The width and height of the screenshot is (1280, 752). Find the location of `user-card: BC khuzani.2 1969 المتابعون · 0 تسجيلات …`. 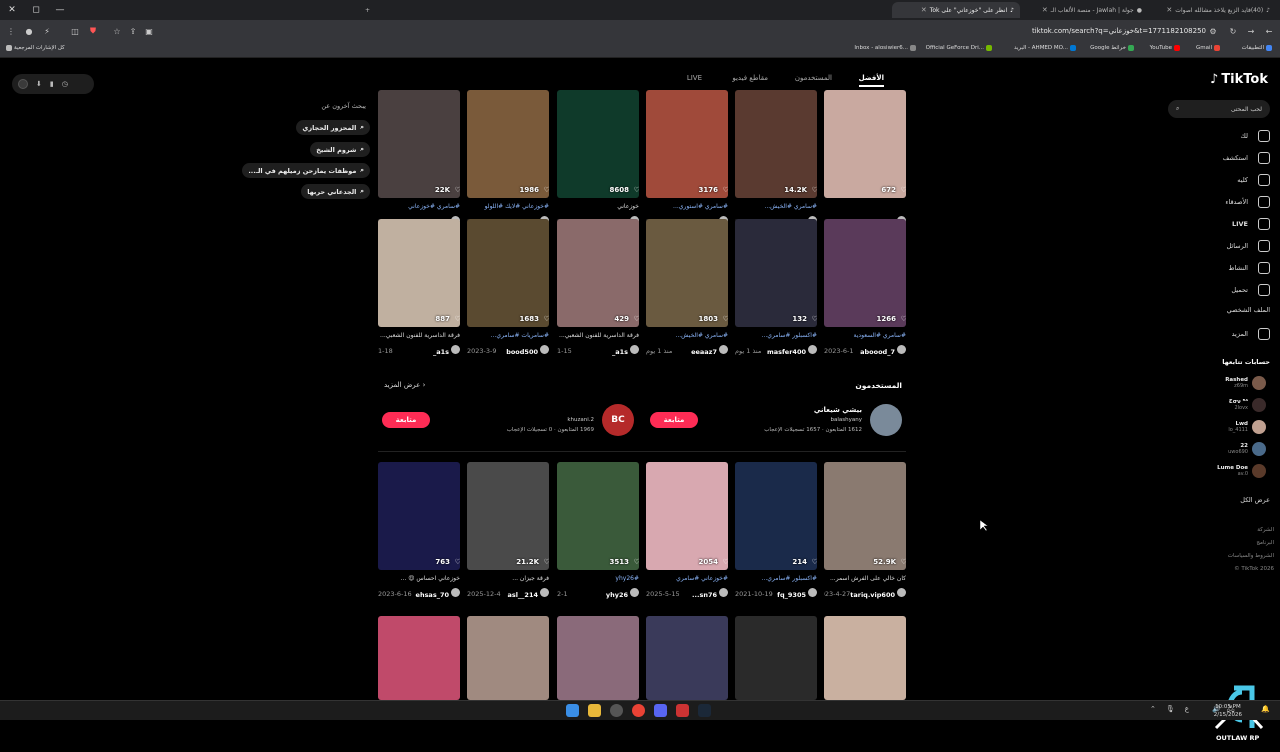

user-card: BC khuzani.2 1969 المتابعون · 0 تسجيلات … is located at coordinates (508, 423).